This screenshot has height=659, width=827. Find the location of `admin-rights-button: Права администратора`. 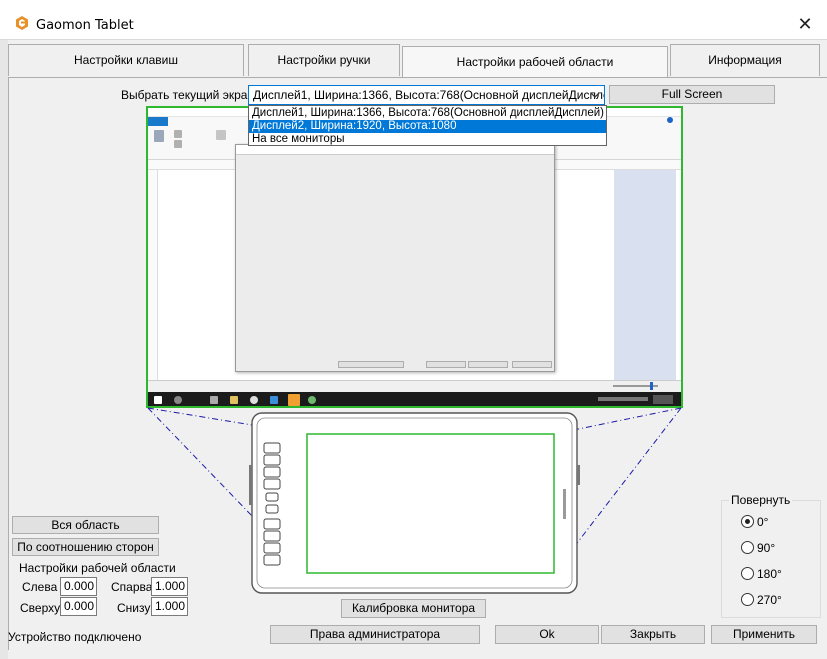

admin-rights-button: Права администратора is located at coordinates (375, 634).